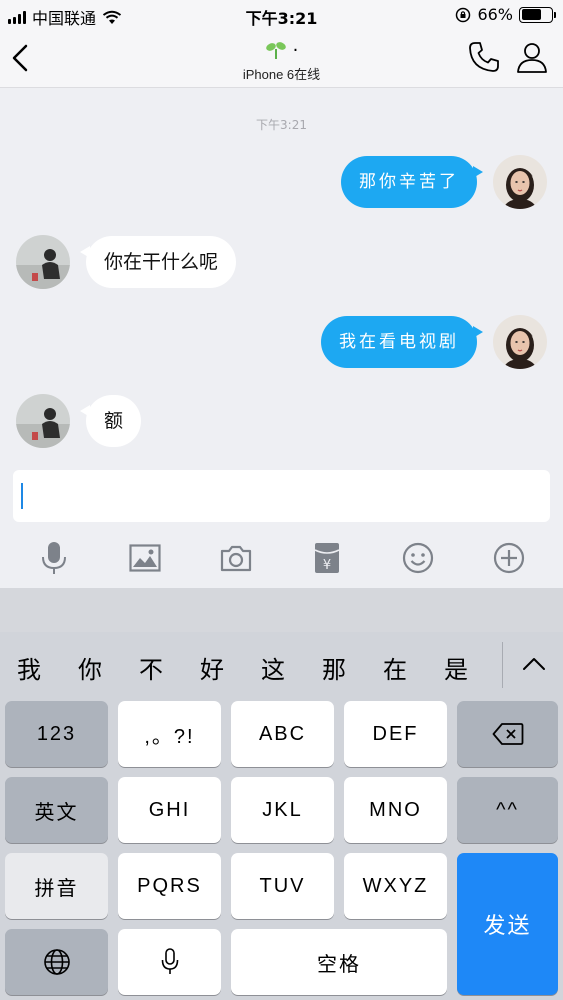 Image resolution: width=563 pixels, height=1000 pixels. I want to click on candidate-word: 我, so click(29, 667).